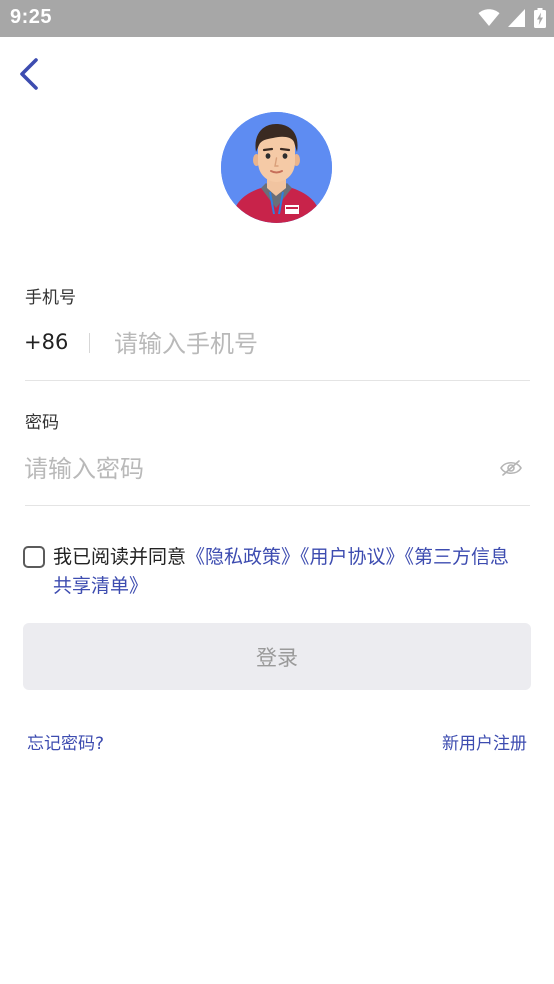 The height and width of the screenshot is (984, 554). Describe the element at coordinates (120, 557) in the screenshot. I see `agreement-prefix: 我已阅读并同意` at that location.